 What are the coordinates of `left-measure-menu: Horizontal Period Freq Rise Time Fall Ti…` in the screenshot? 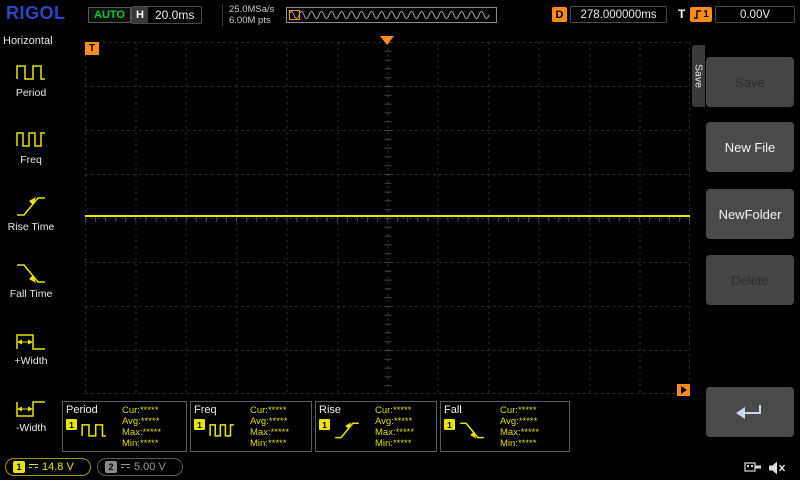 It's located at (31, 242).